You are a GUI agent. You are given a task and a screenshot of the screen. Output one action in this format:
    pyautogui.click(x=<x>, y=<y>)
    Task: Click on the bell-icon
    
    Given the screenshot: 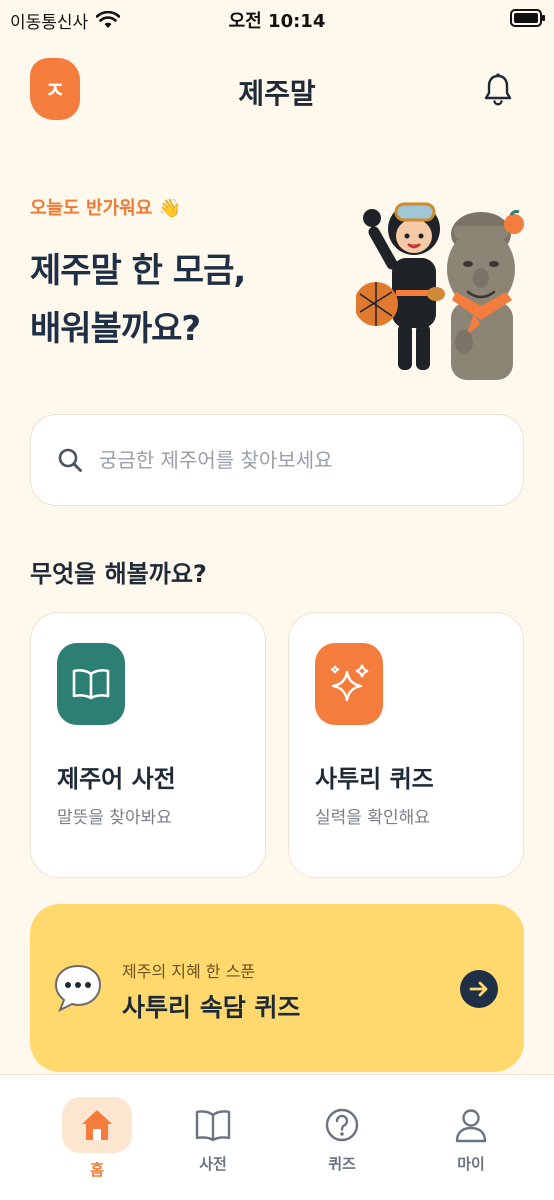 What is the action you would take?
    pyautogui.click(x=498, y=90)
    